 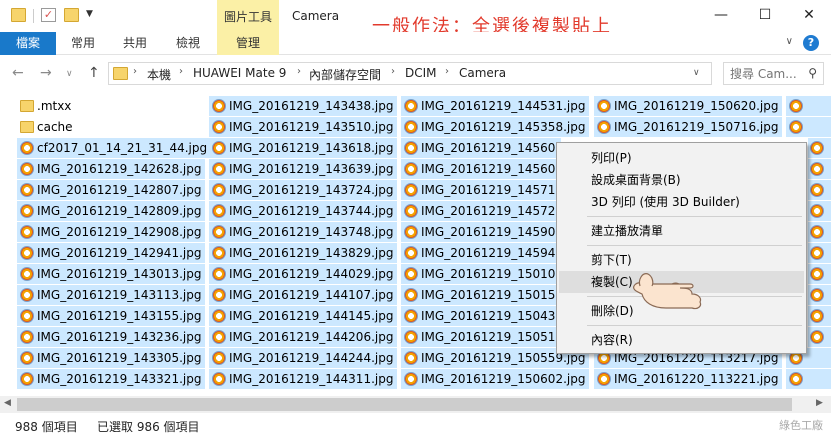 What do you see at coordinates (27, 379) in the screenshot?
I see `image-file-icon` at bounding box center [27, 379].